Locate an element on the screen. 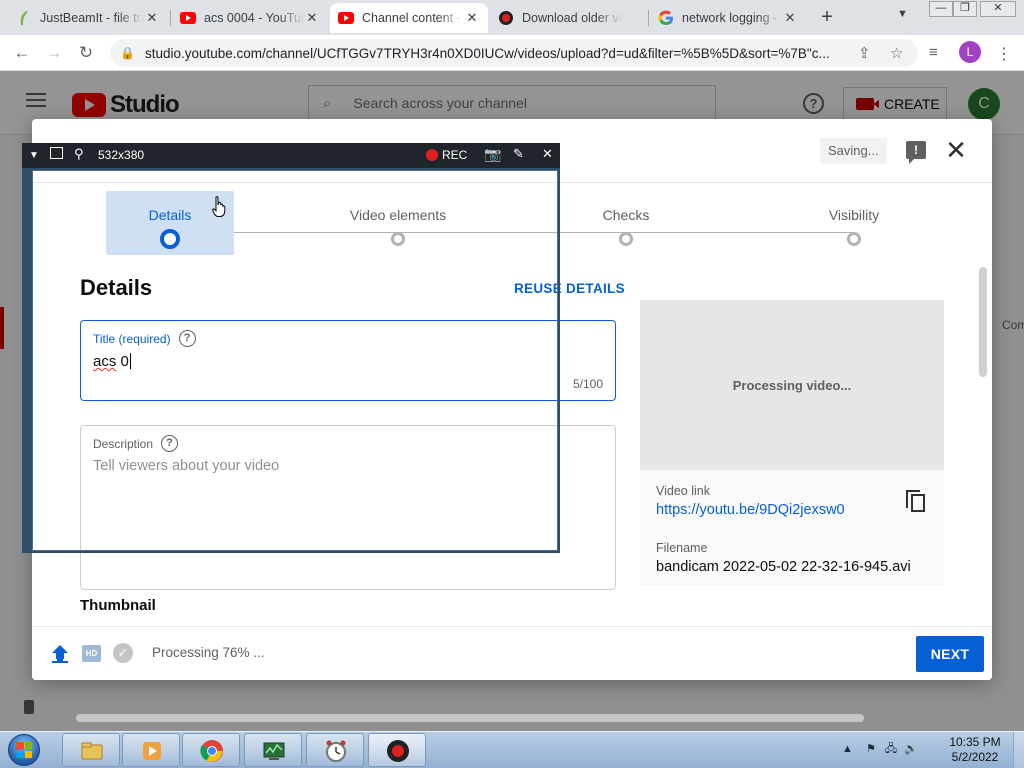 The image size is (1024, 768). tab-channel-content: Channel content - YouTube Studio ✕ is located at coordinates (409, 18).